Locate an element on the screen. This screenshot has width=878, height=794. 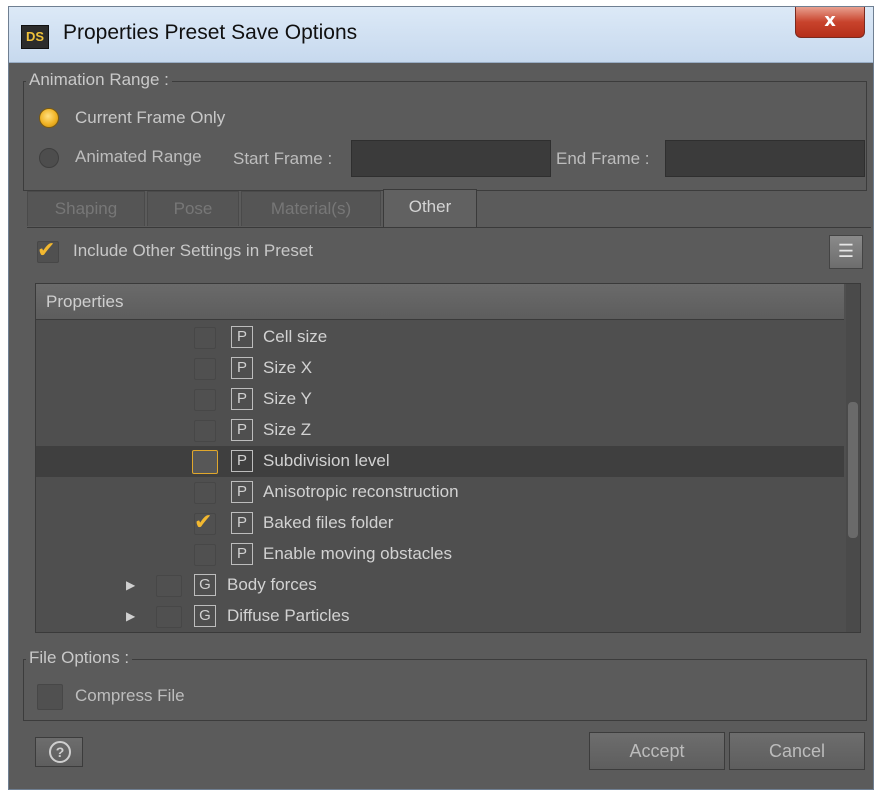
help-icon: ? is located at coordinates (60, 752).